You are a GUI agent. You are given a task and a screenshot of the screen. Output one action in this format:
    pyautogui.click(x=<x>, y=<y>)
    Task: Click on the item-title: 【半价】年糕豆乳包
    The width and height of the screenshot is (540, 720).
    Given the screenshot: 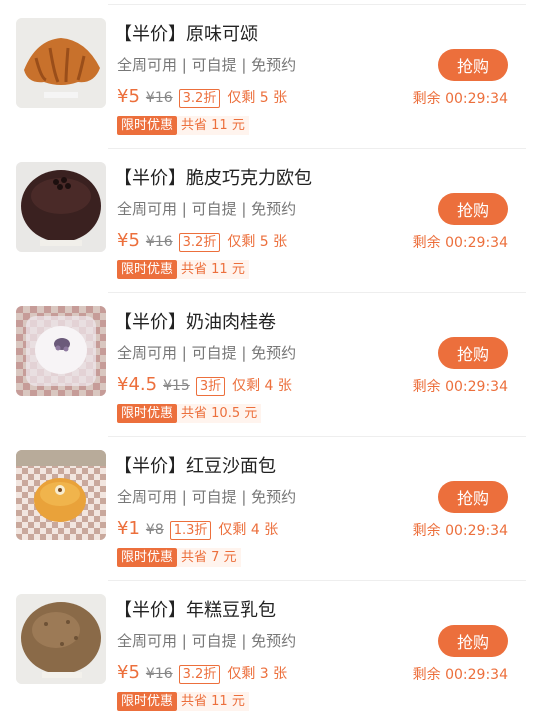 What is the action you would take?
    pyautogui.click(x=195, y=610)
    